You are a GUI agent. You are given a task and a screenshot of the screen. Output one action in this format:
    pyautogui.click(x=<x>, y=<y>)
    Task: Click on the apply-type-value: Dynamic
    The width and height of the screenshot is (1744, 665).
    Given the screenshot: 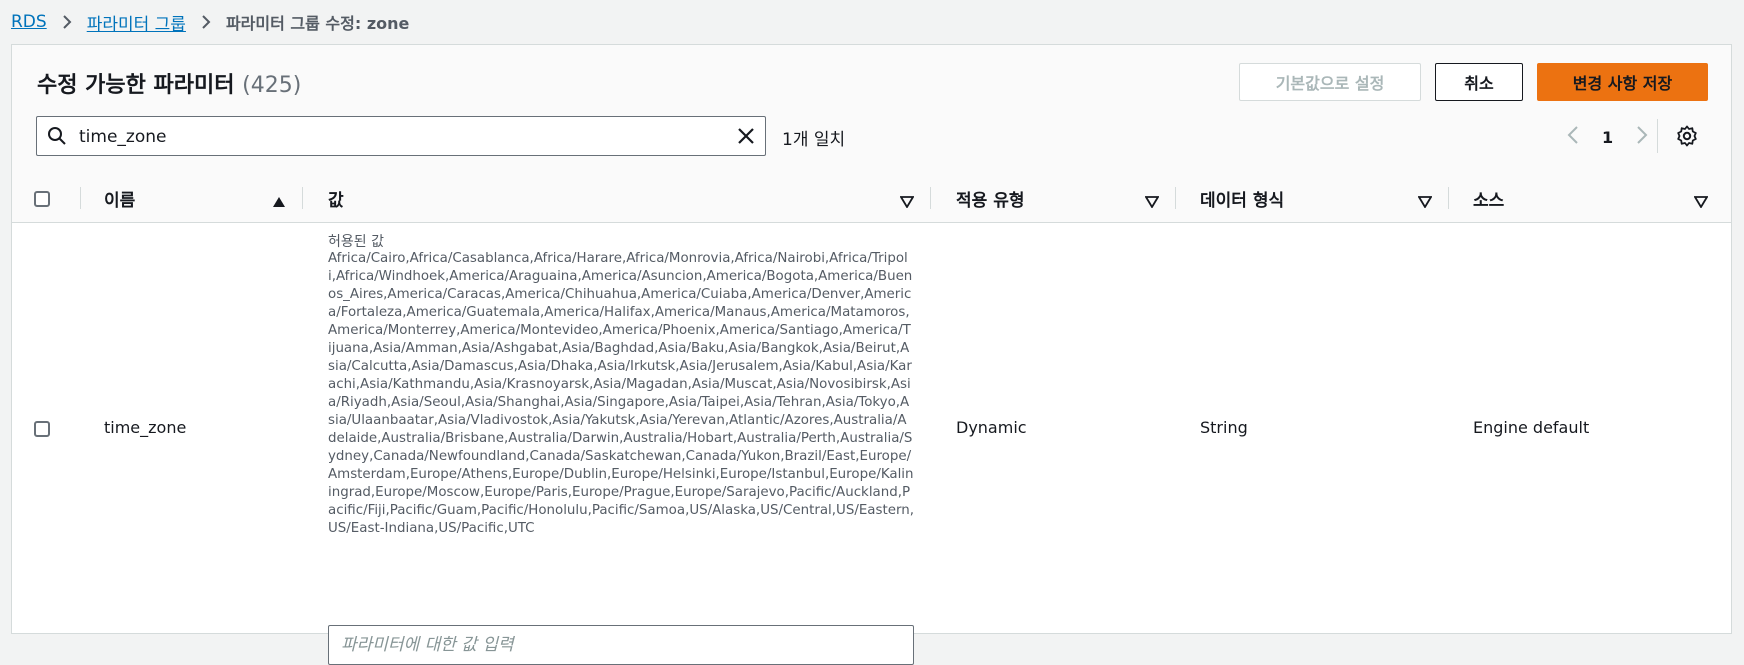 What is the action you would take?
    pyautogui.click(x=991, y=427)
    